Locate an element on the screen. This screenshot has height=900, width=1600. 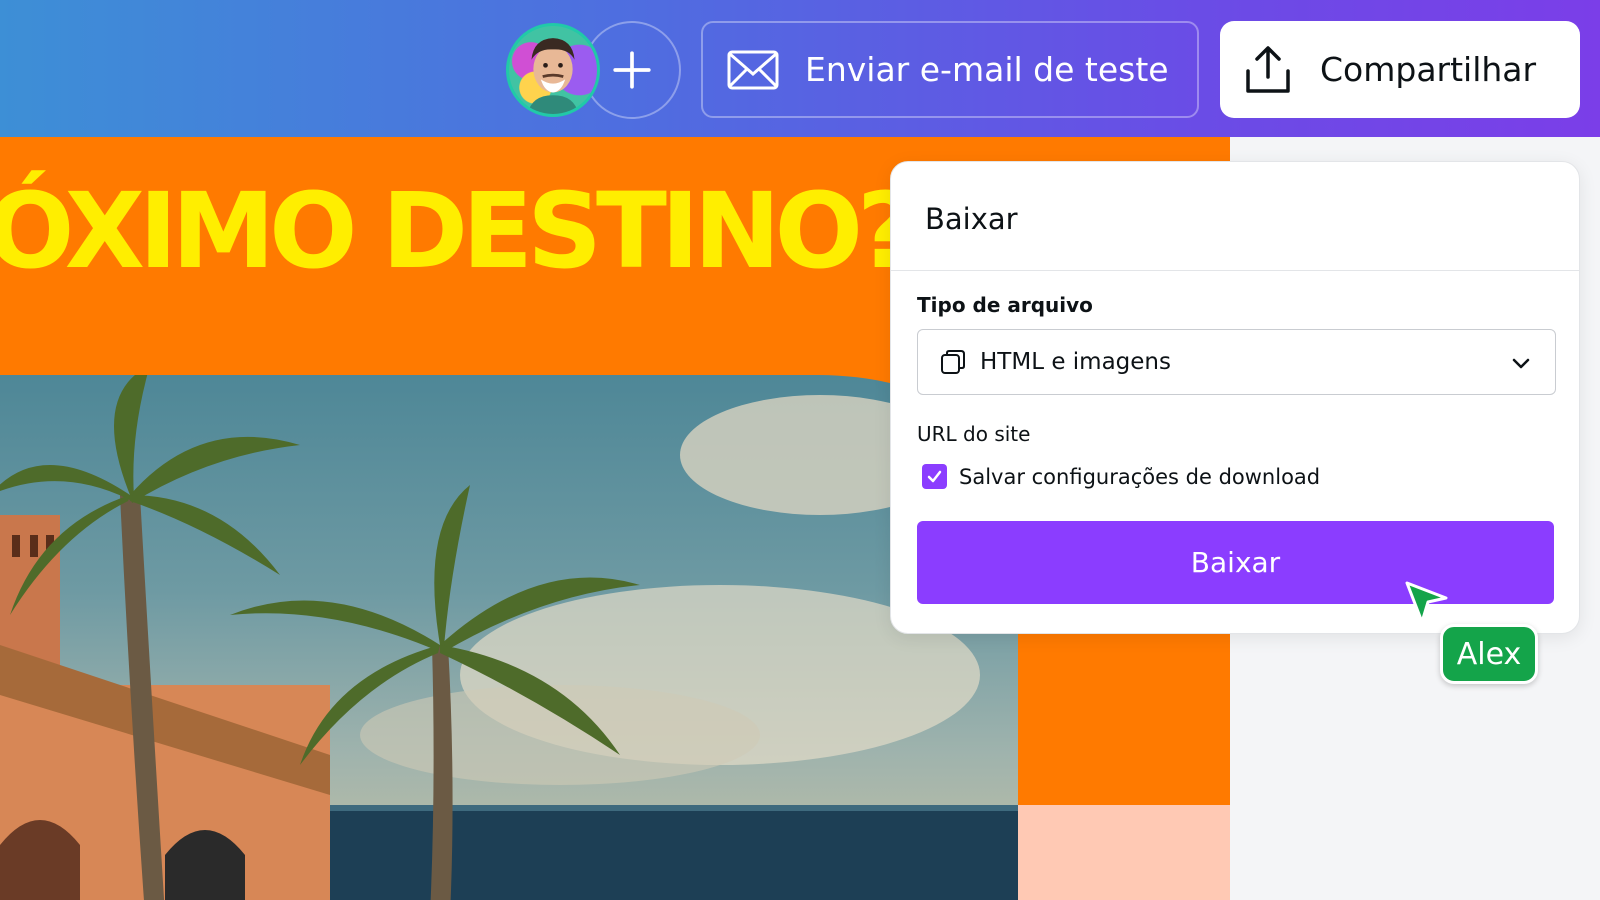
send-test-email-label: Enviar e-mail de teste is located at coordinates (987, 69).